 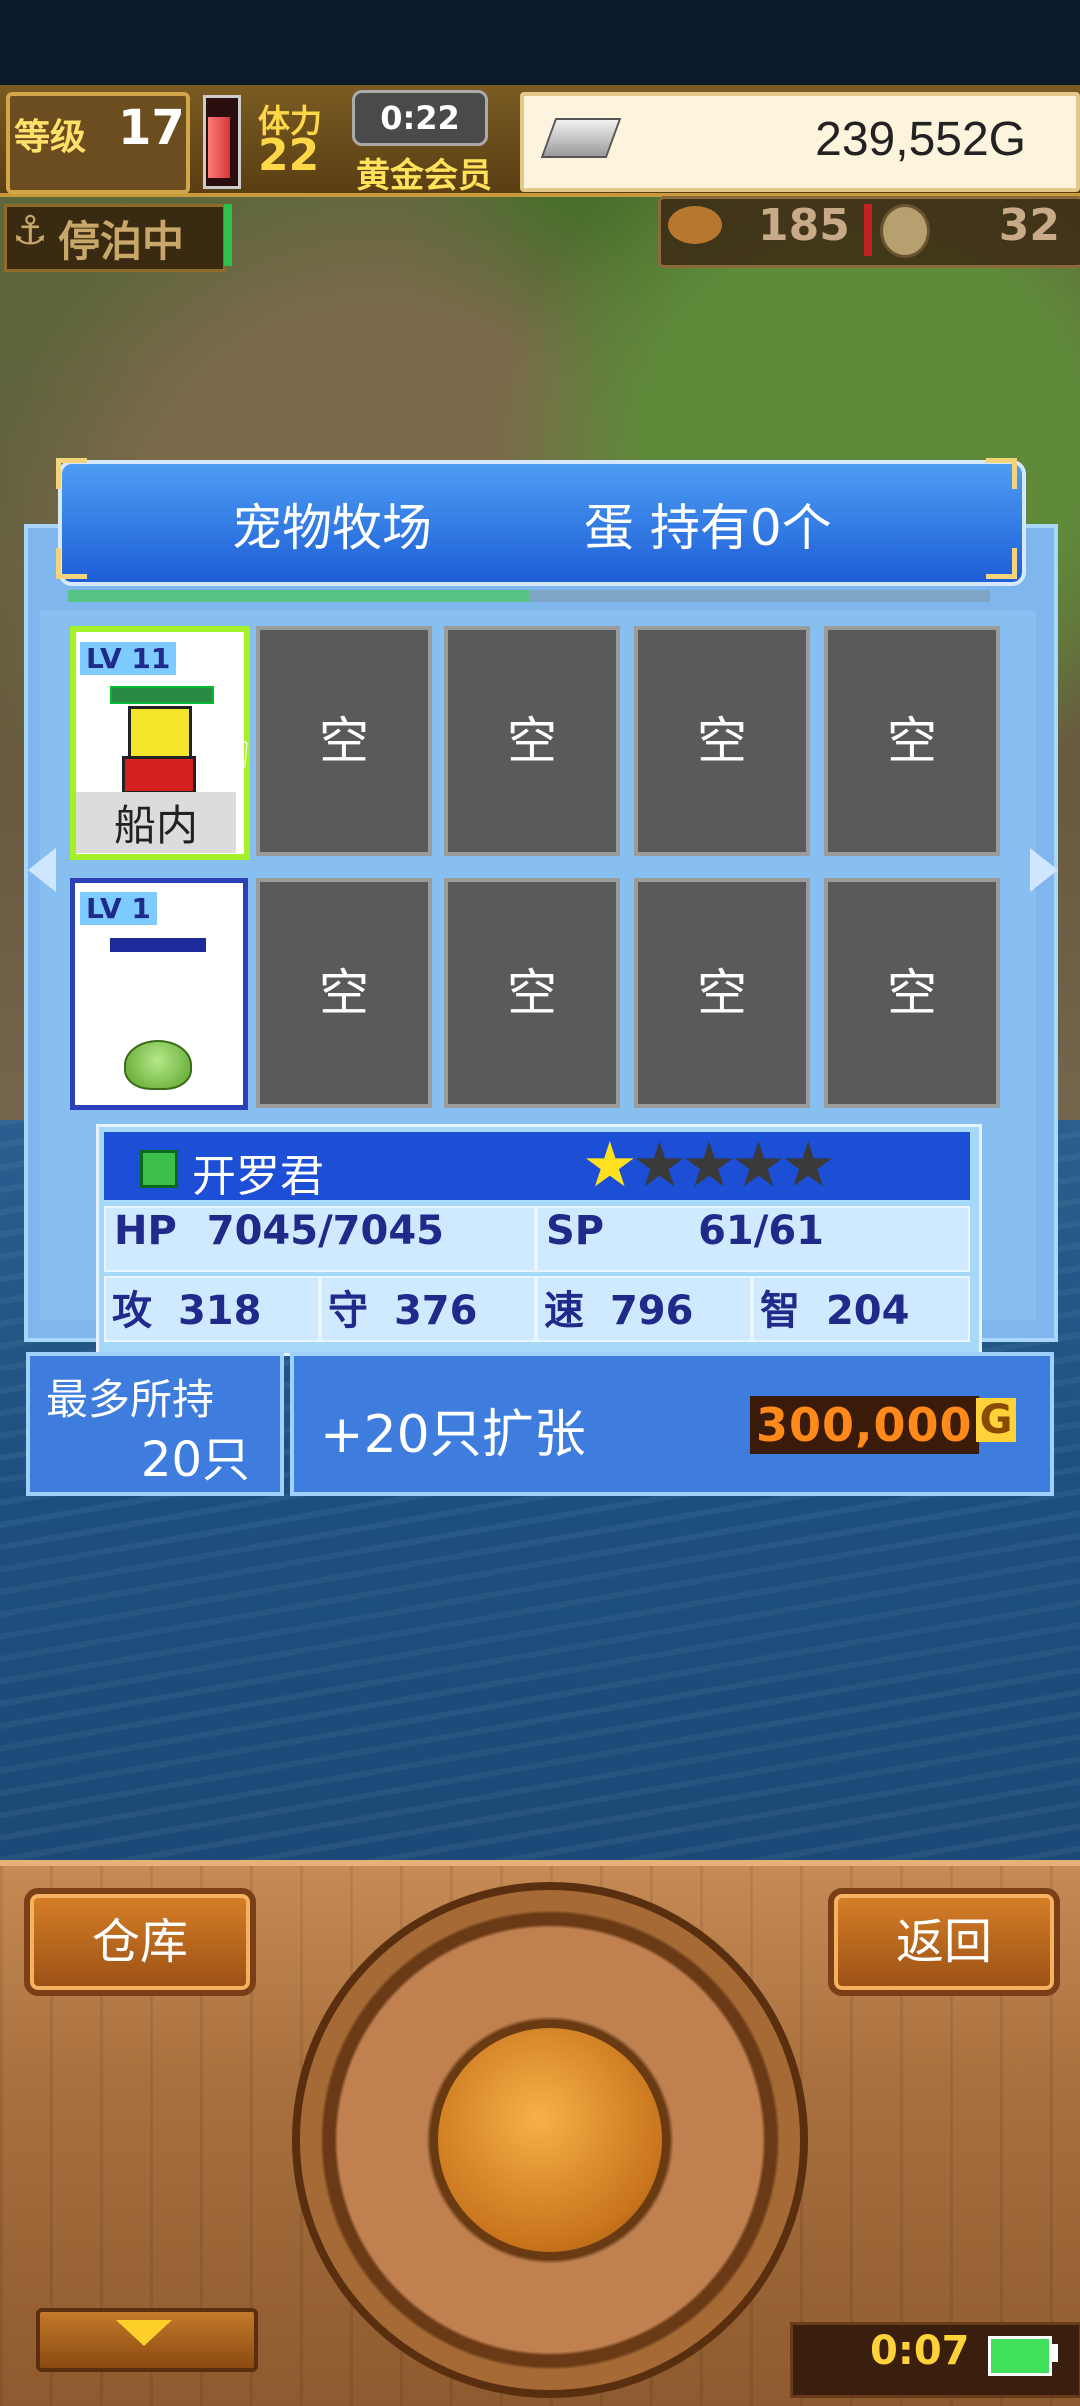 I want to click on warehouse-button: 仓库, so click(x=140, y=1942).